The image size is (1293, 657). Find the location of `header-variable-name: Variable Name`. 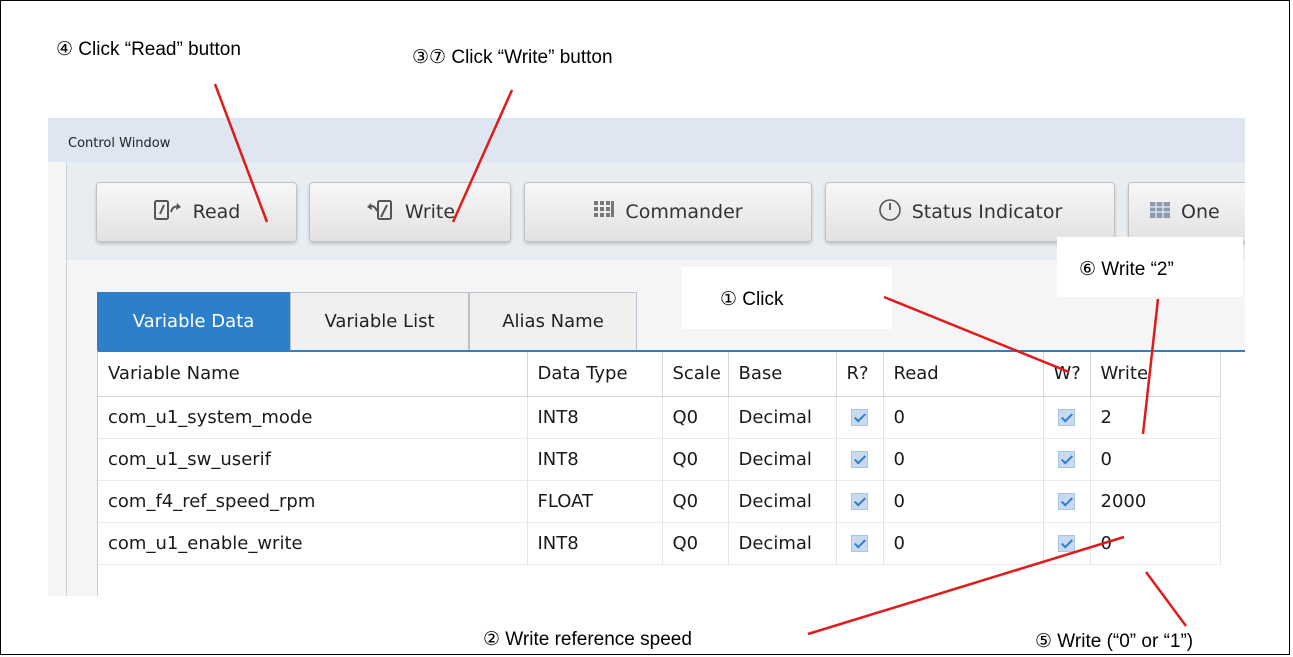

header-variable-name: Variable Name is located at coordinates (313, 374).